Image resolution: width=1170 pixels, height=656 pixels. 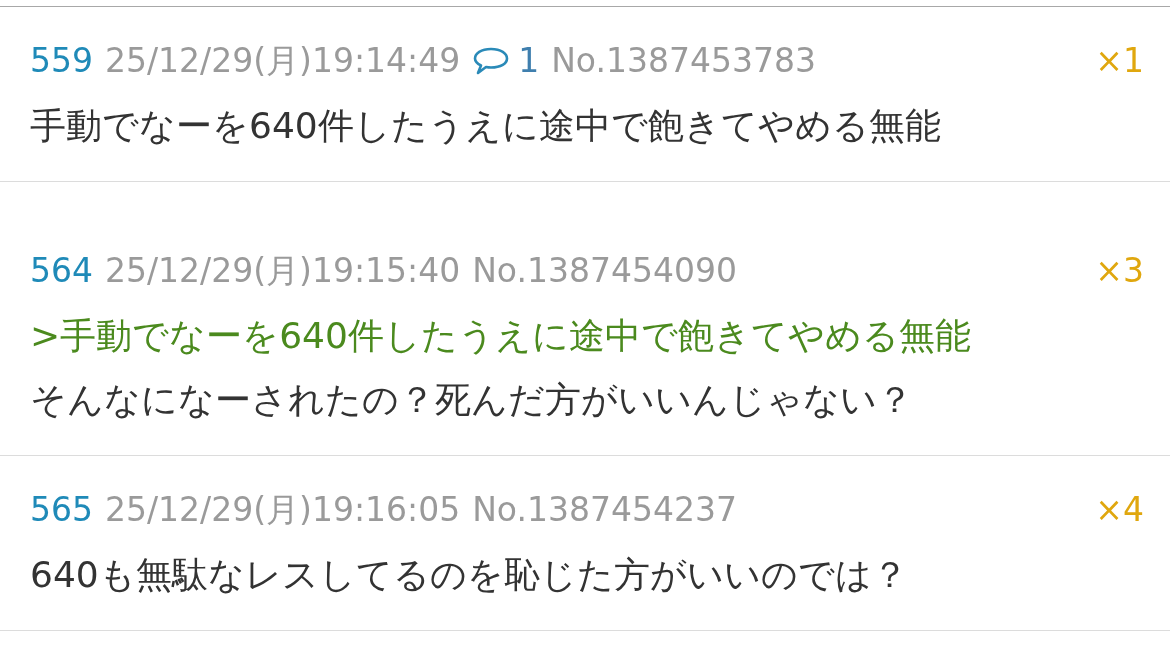 I want to click on post-date: 25/12/29(月)19:14:49, so click(x=283, y=61).